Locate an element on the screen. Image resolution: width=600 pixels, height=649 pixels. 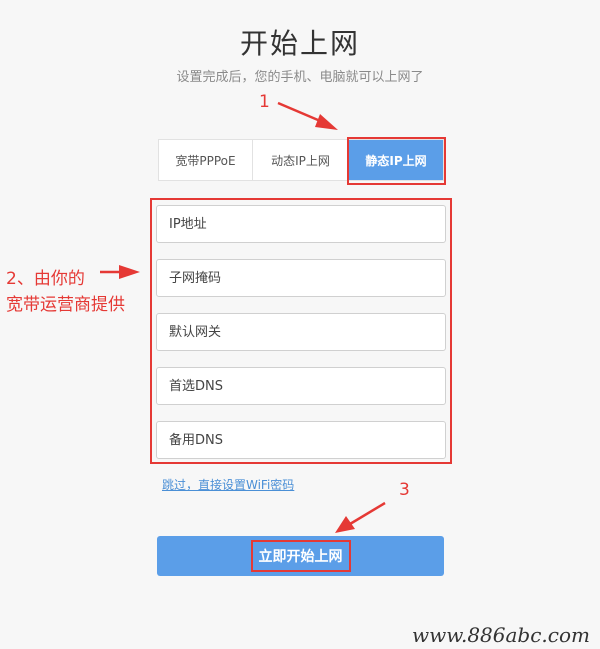
default-gateway-field is located at coordinates (301, 332).